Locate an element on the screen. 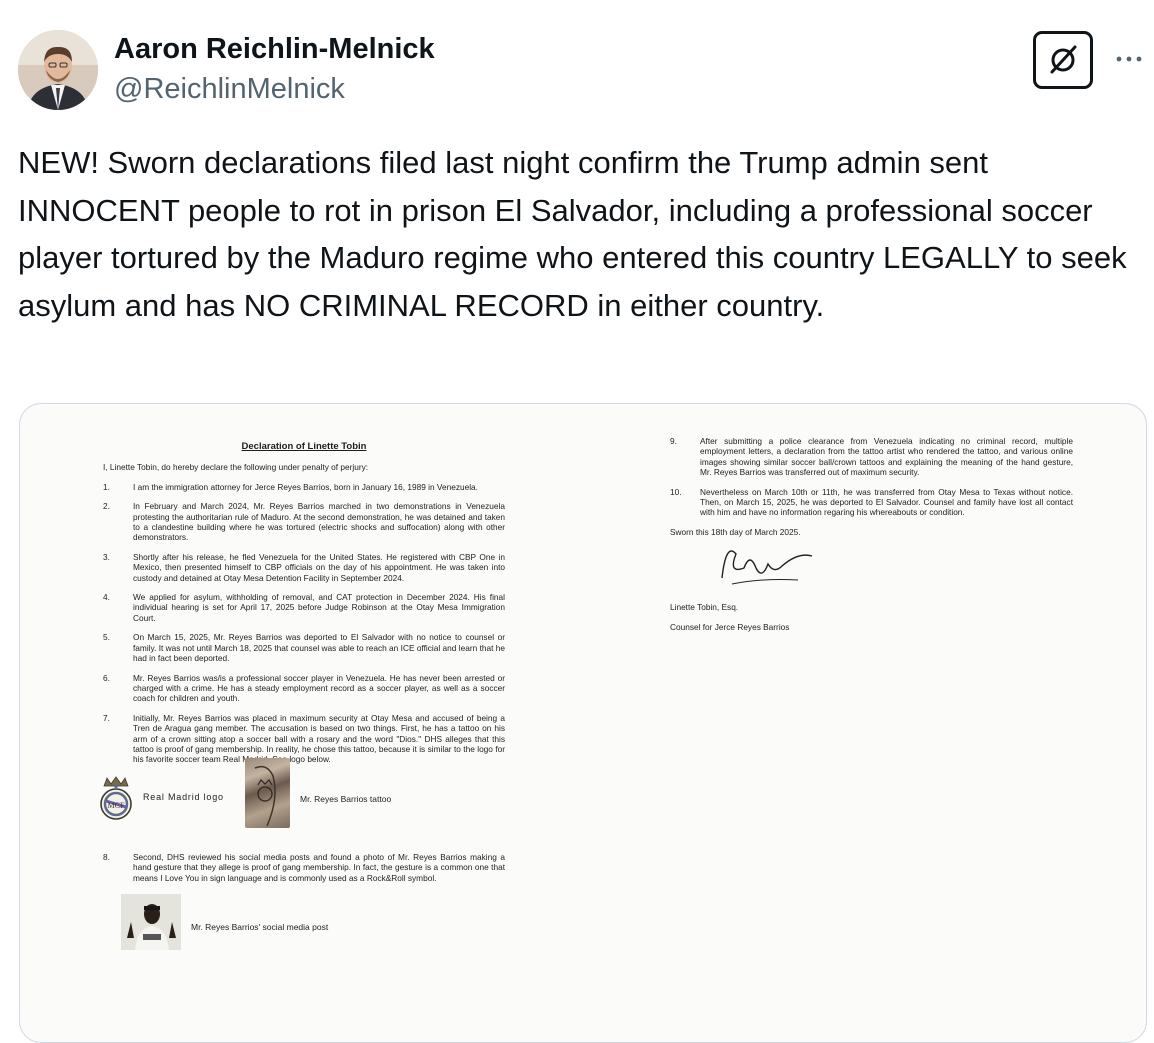 This screenshot has height=1043, width=1154. social-media-photo-image is located at coordinates (151, 921).